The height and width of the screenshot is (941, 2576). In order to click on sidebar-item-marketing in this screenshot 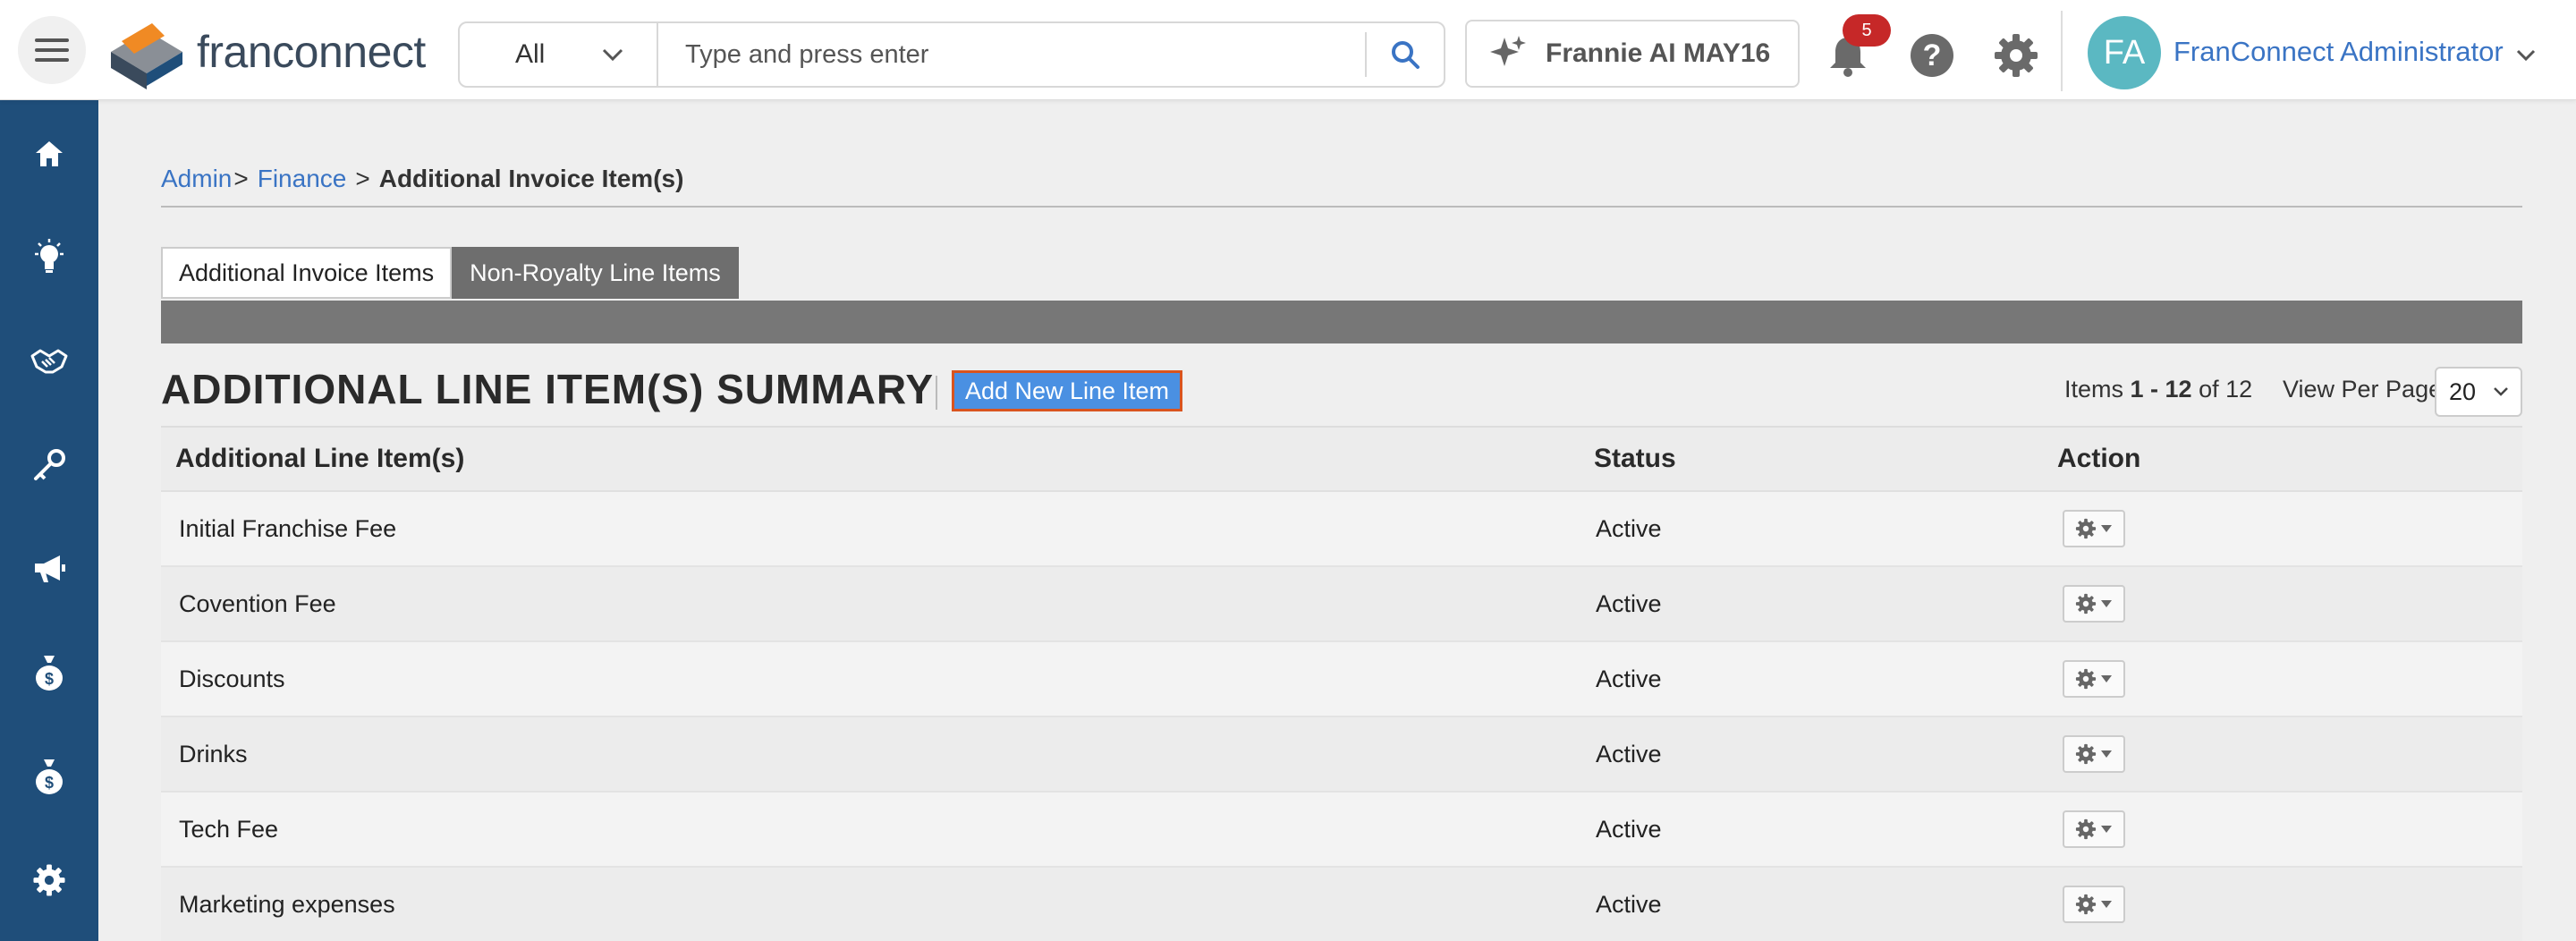, I will do `click(49, 569)`.